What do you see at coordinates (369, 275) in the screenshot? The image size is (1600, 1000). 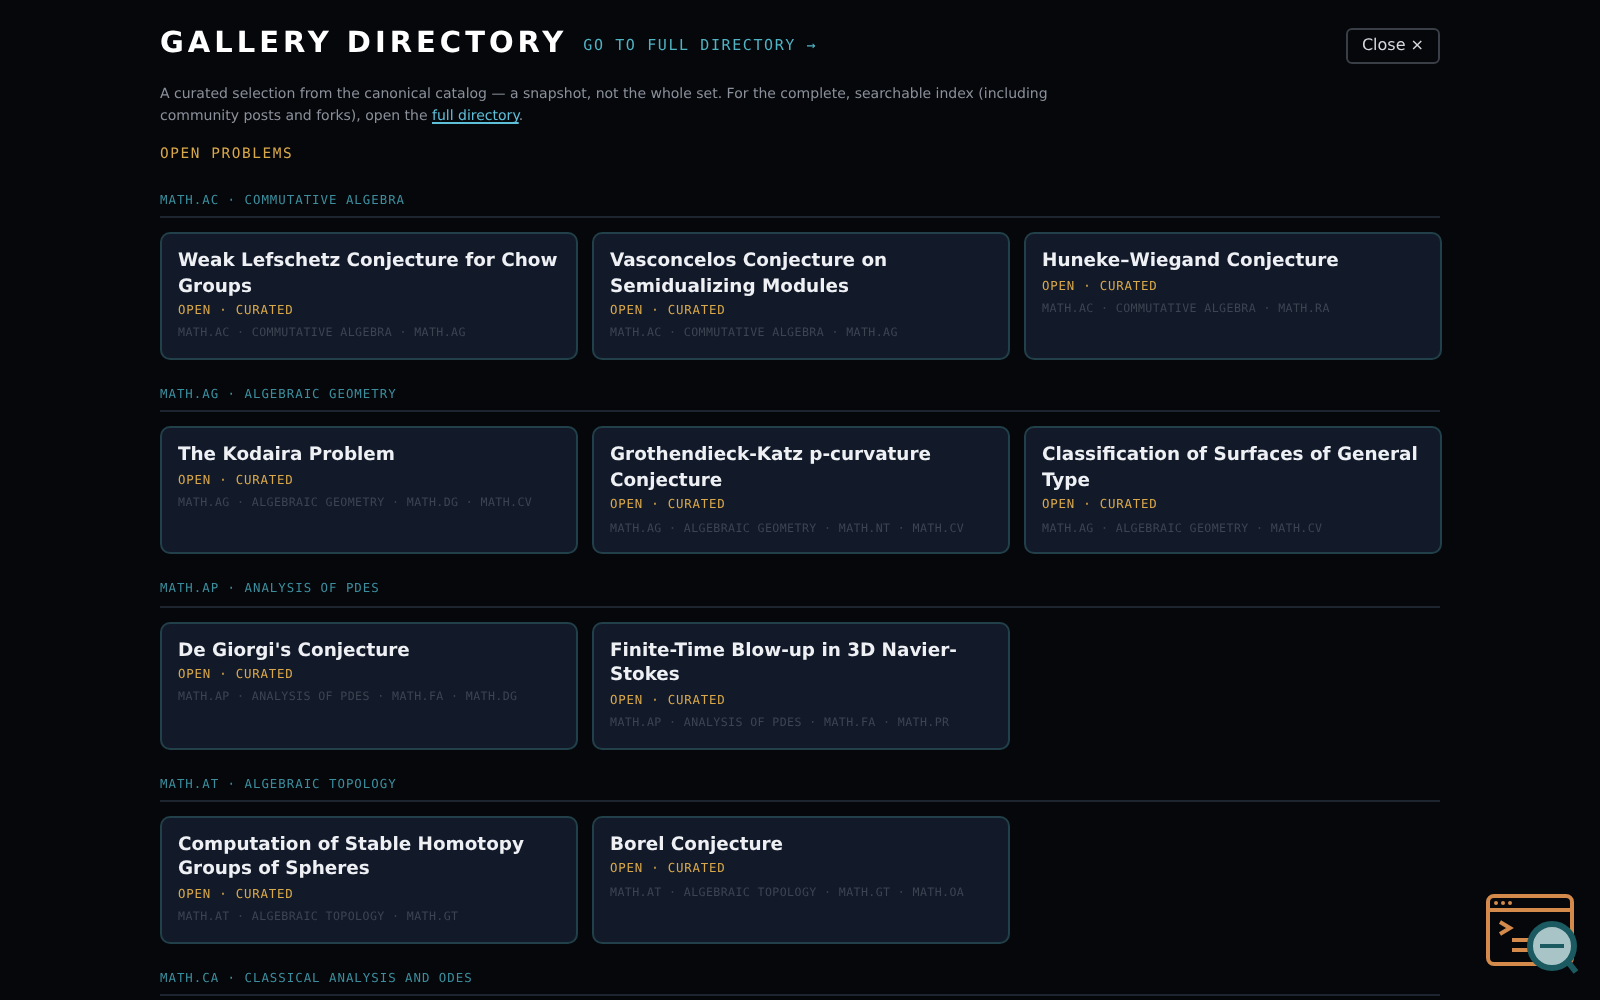 I see `card-title: Weak Lefschetz Conjecture for Chow Groups` at bounding box center [369, 275].